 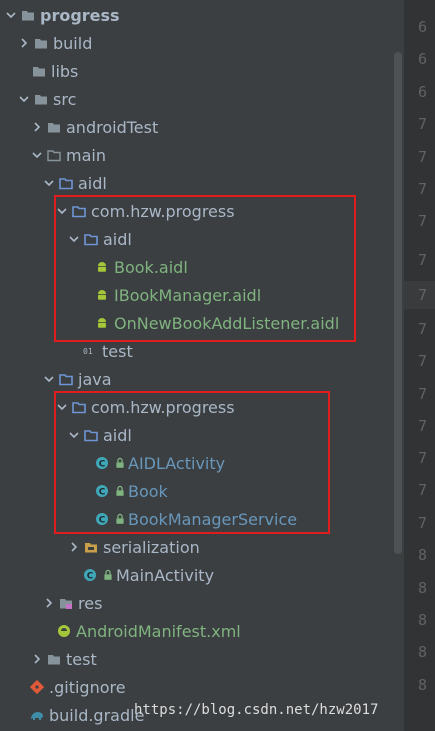 What do you see at coordinates (264, 463) in the screenshot?
I see `tree-row-aidlactivity: C AIDLActivity` at bounding box center [264, 463].